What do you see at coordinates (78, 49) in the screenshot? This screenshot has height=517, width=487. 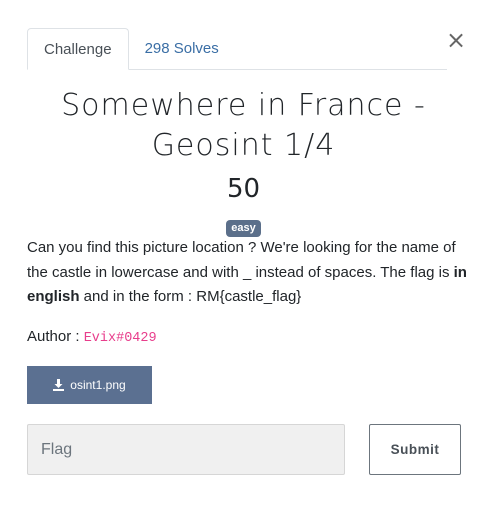 I see `tab-challenge: Challenge` at bounding box center [78, 49].